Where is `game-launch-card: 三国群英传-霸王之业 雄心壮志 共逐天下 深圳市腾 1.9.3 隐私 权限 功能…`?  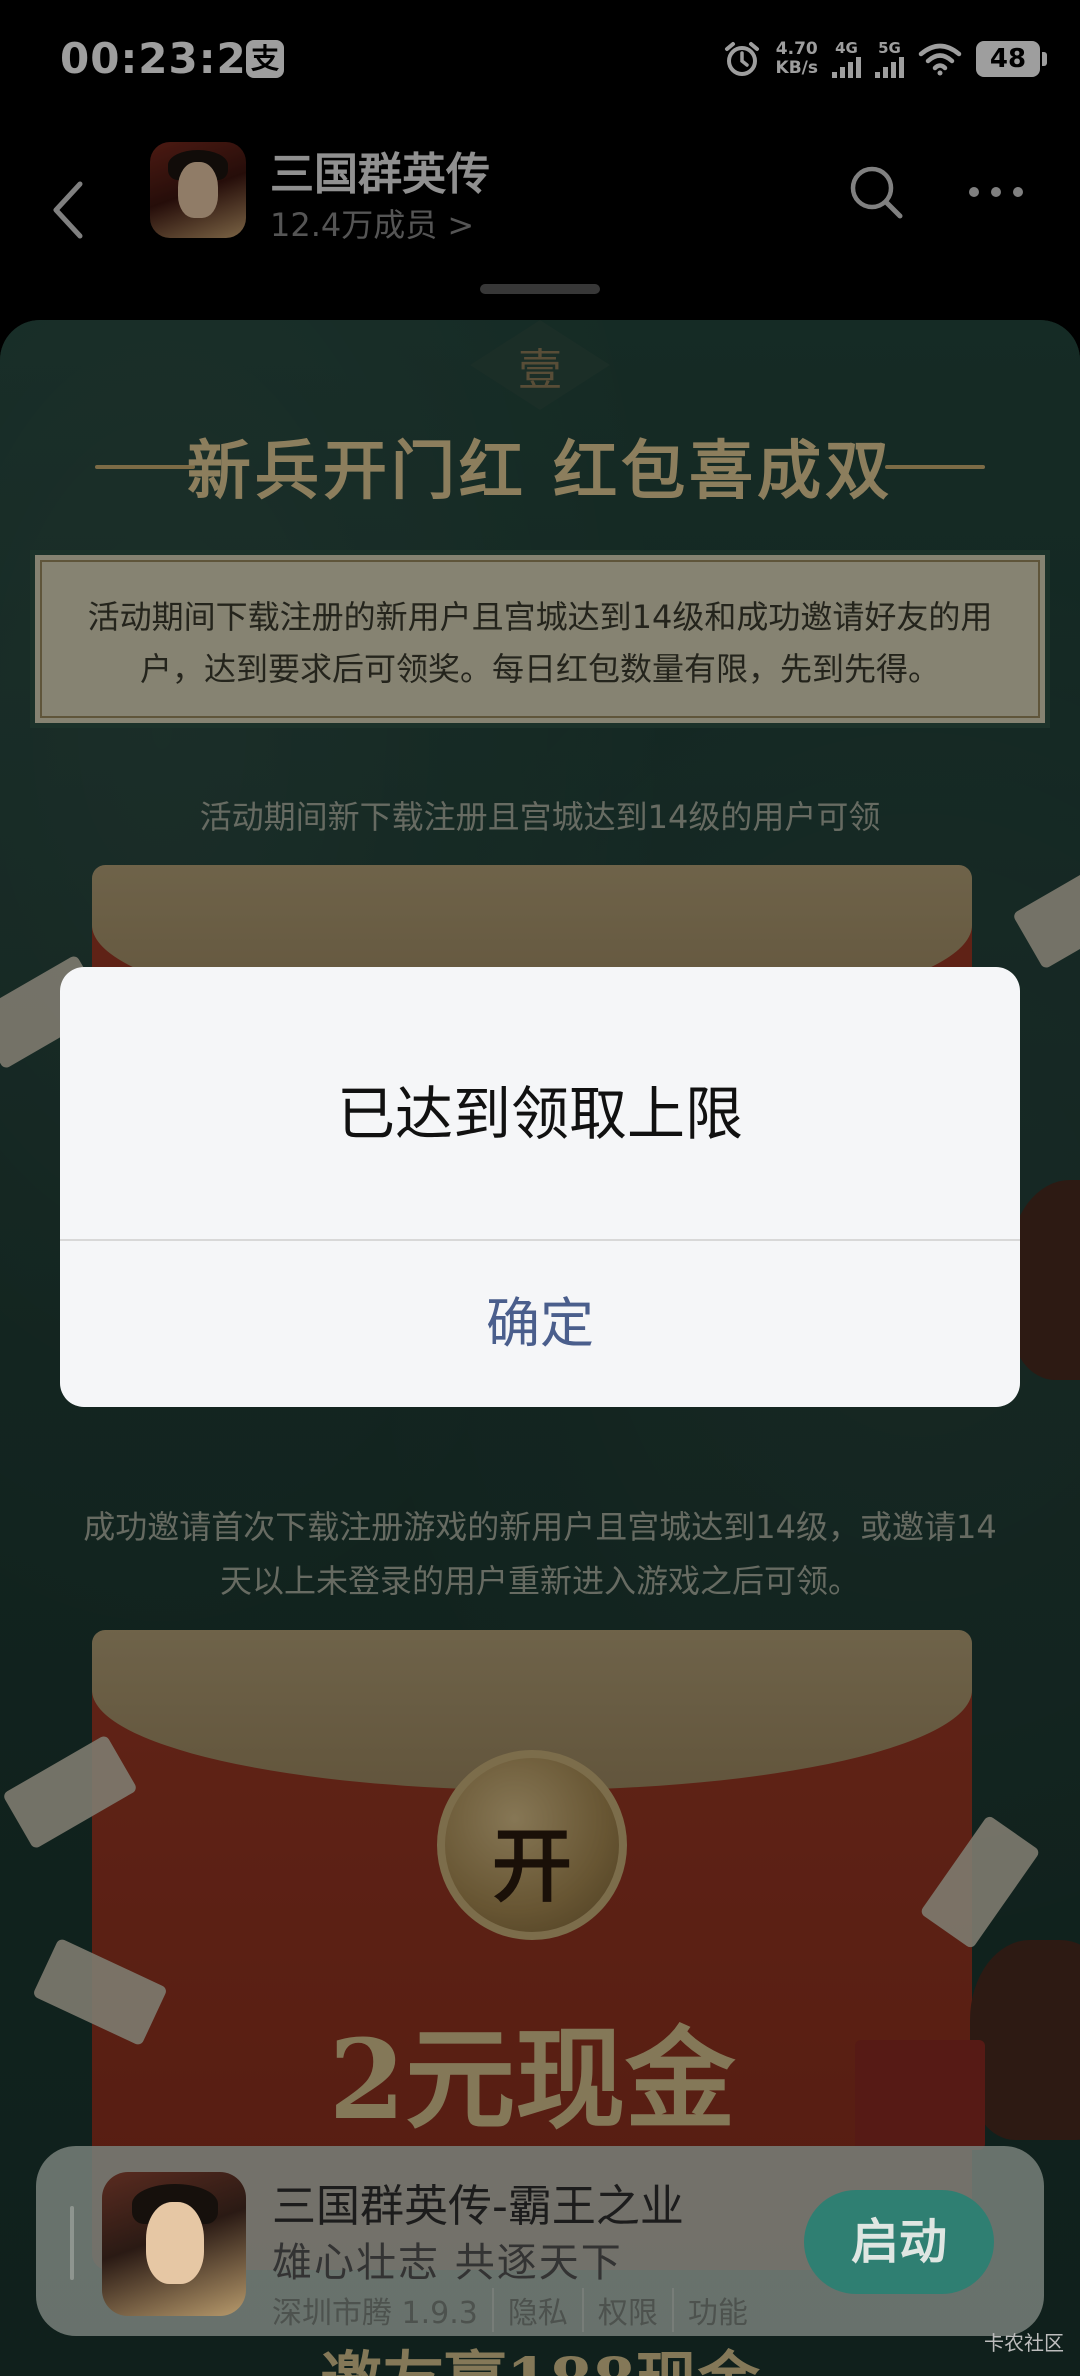
game-launch-card: 三国群英传-霸王之业 雄心壮志 共逐天下 深圳市腾 1.9.3 隐私 权限 功能… is located at coordinates (540, 2241).